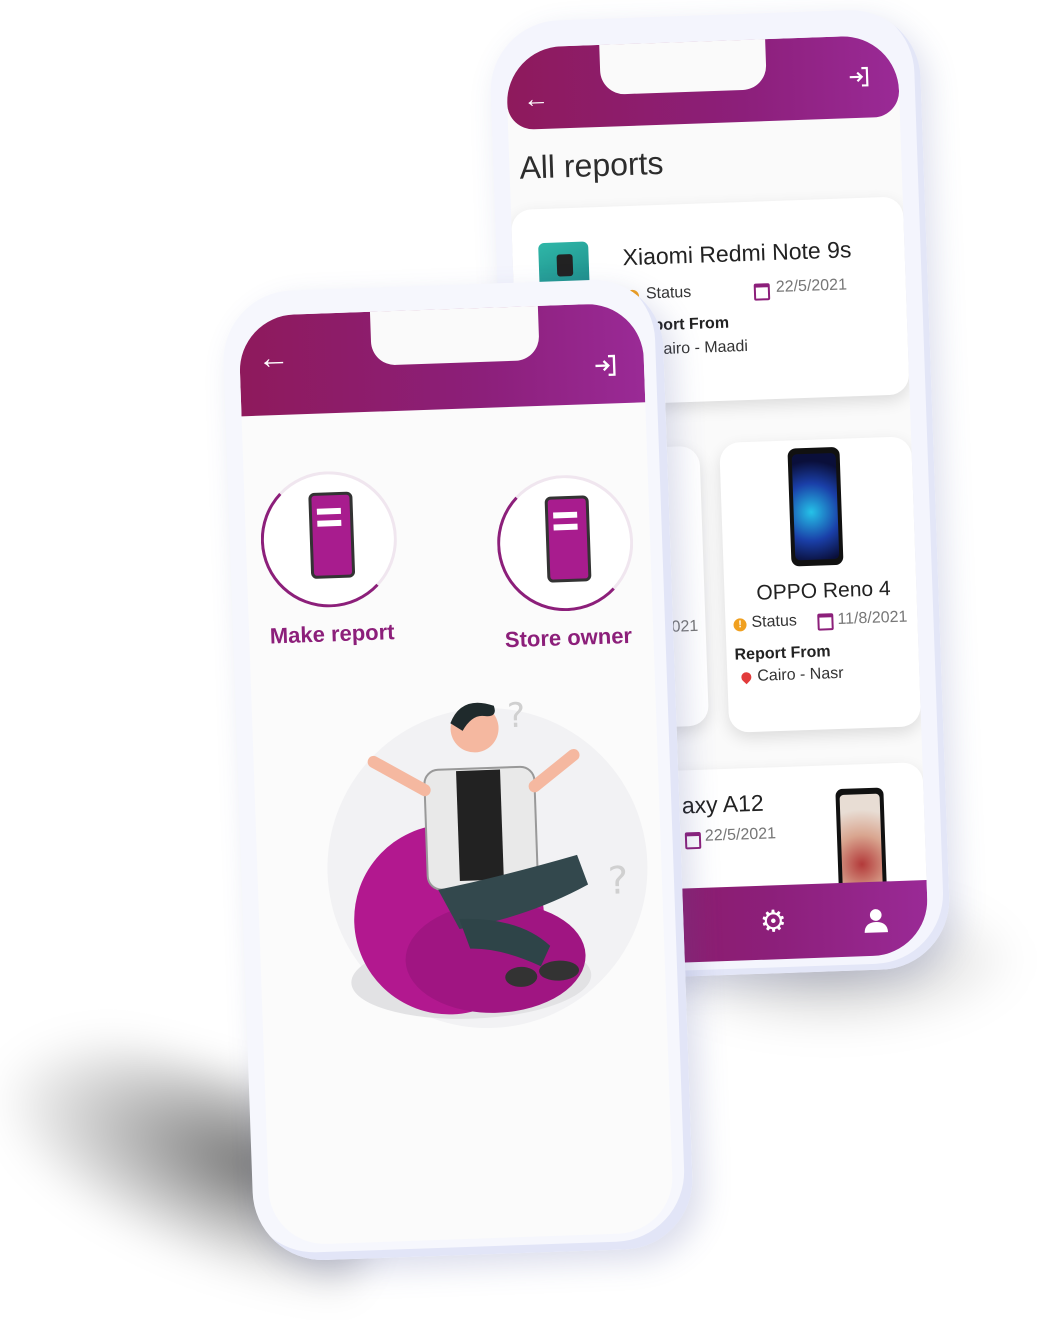 The width and height of the screenshot is (1056, 1320). What do you see at coordinates (872, 618) in the screenshot?
I see `report-date: 11/8/2021` at bounding box center [872, 618].